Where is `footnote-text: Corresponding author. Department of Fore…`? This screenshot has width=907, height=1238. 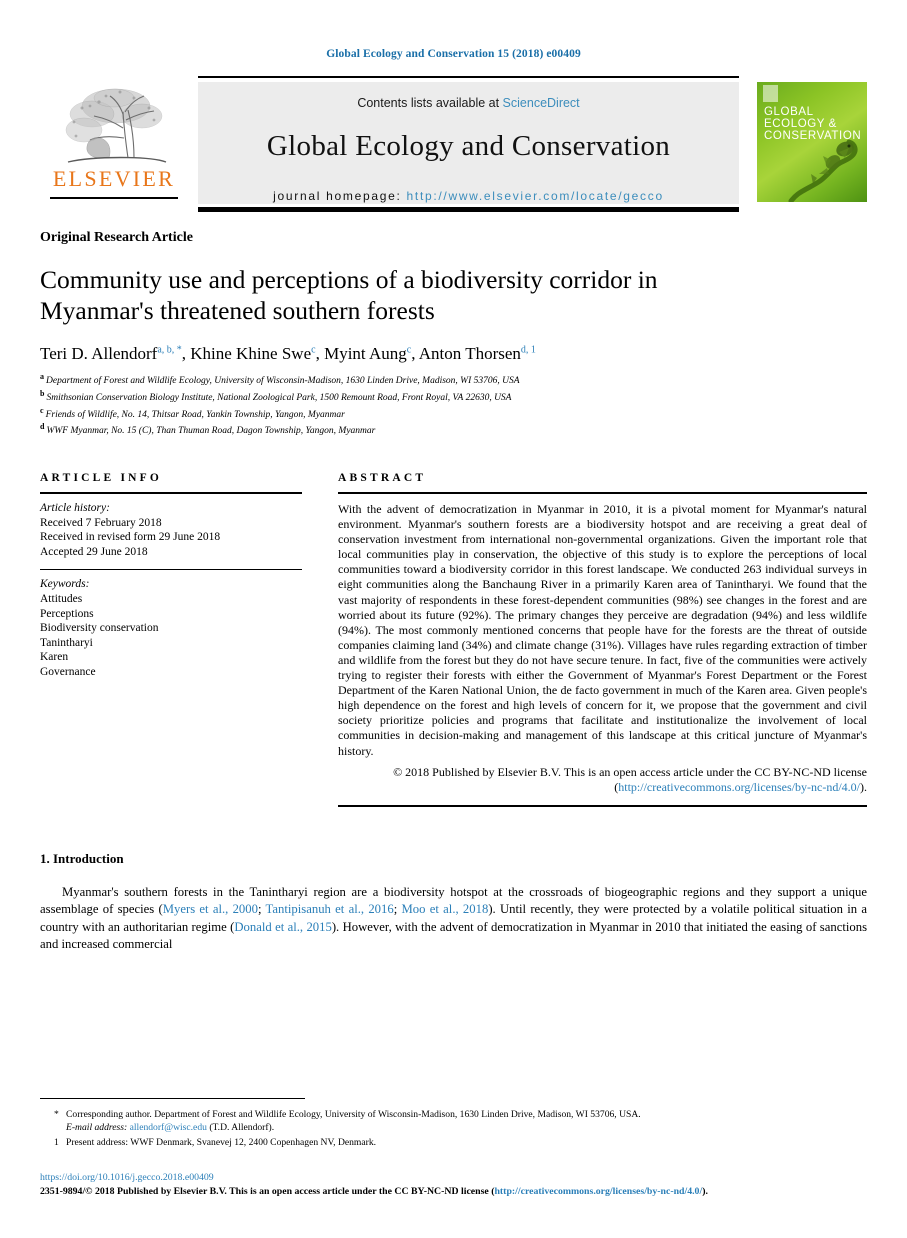 footnote-text: Corresponding author. Department of Fore… is located at coordinates (353, 1114).